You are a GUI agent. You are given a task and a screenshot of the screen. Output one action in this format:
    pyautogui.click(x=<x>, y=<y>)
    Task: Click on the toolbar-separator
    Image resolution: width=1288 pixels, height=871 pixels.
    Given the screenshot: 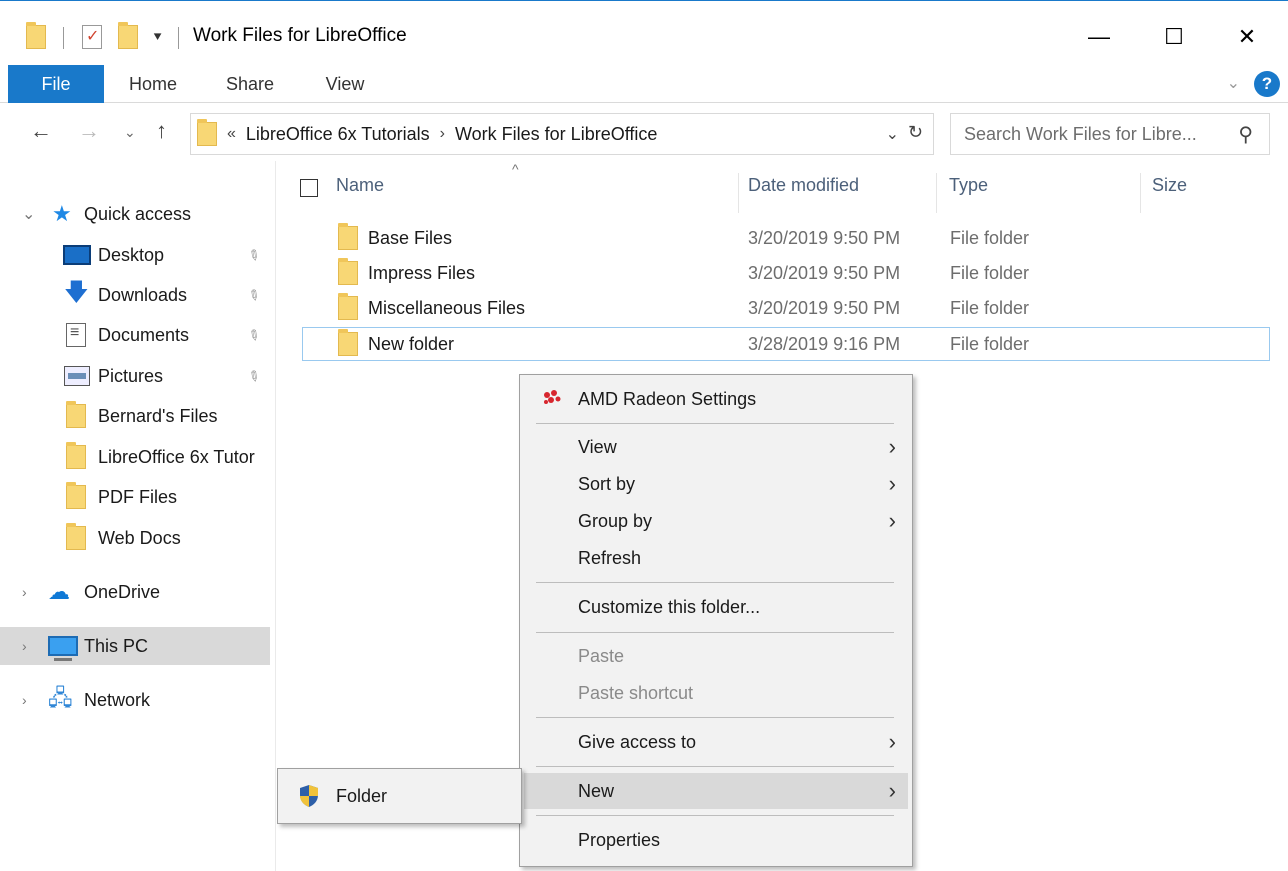 What is the action you would take?
    pyautogui.click(x=178, y=38)
    